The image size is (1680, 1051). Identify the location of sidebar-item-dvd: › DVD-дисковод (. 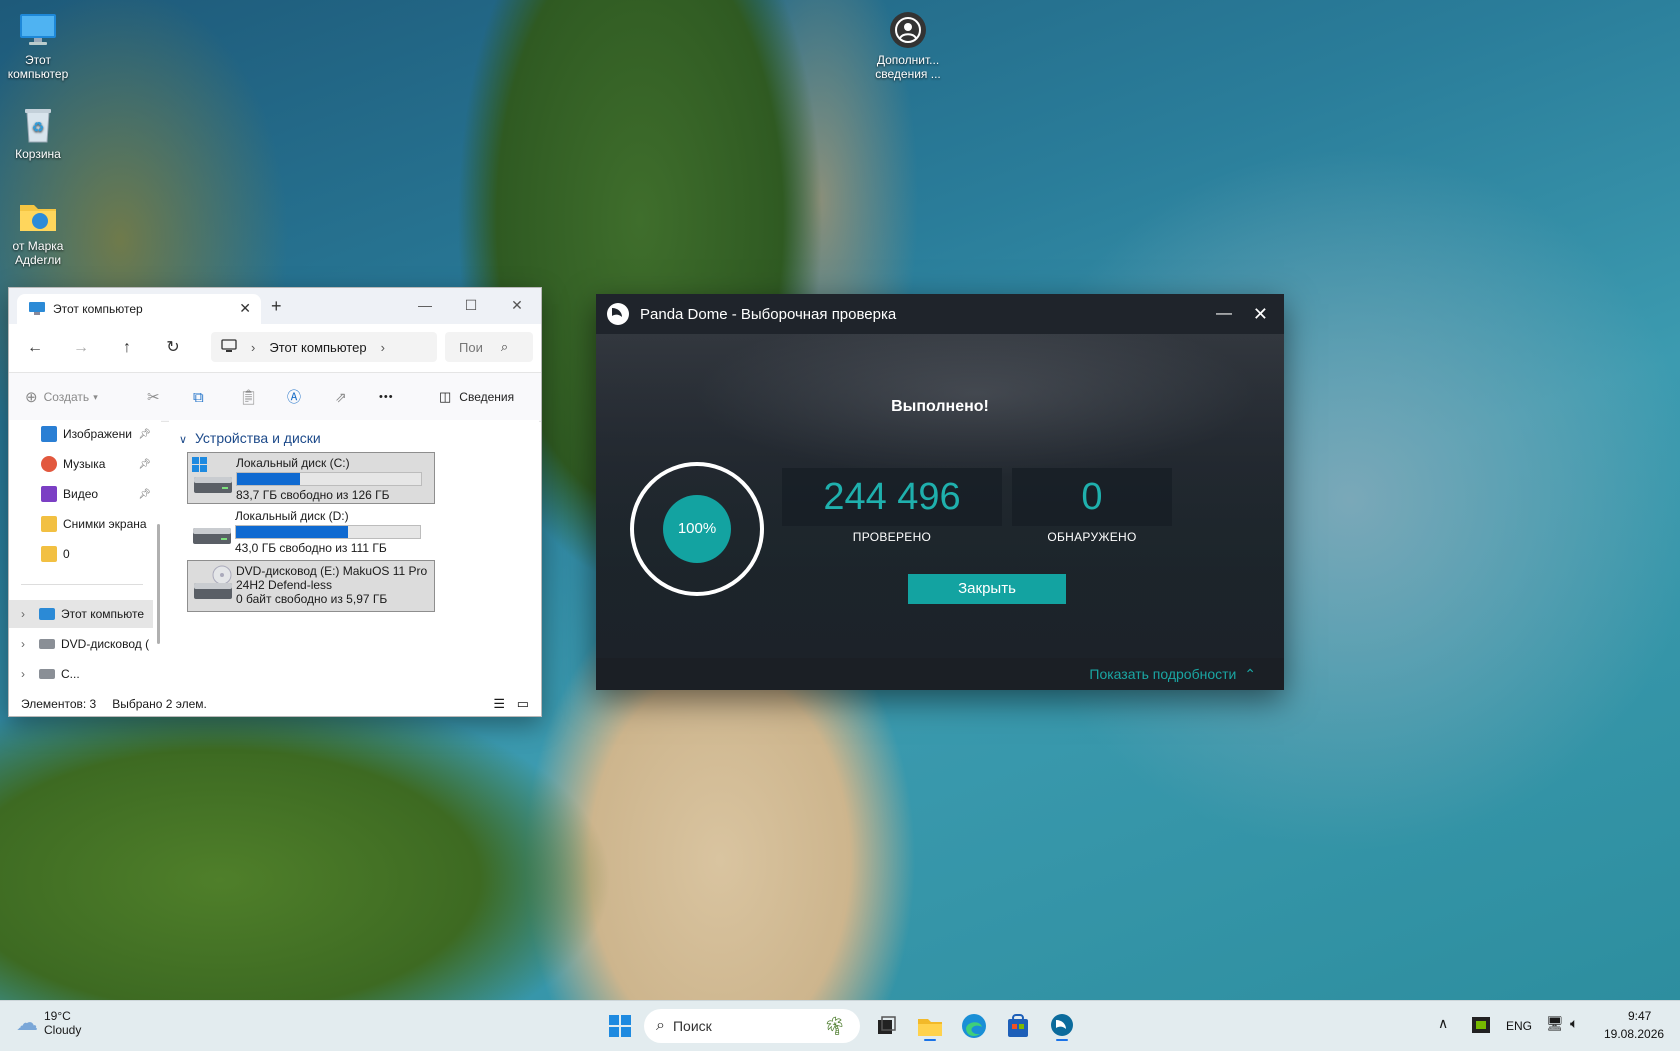
(81, 644).